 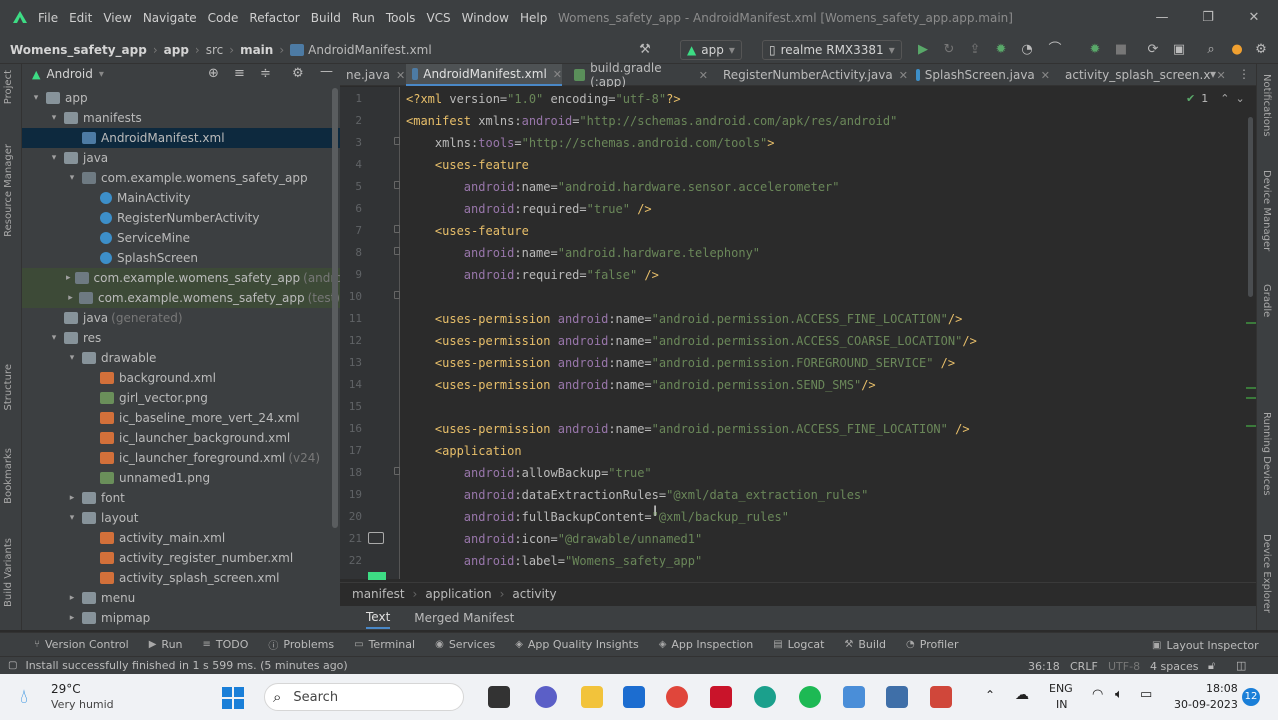 I want to click on rerun-icon: ↻, so click(x=949, y=50).